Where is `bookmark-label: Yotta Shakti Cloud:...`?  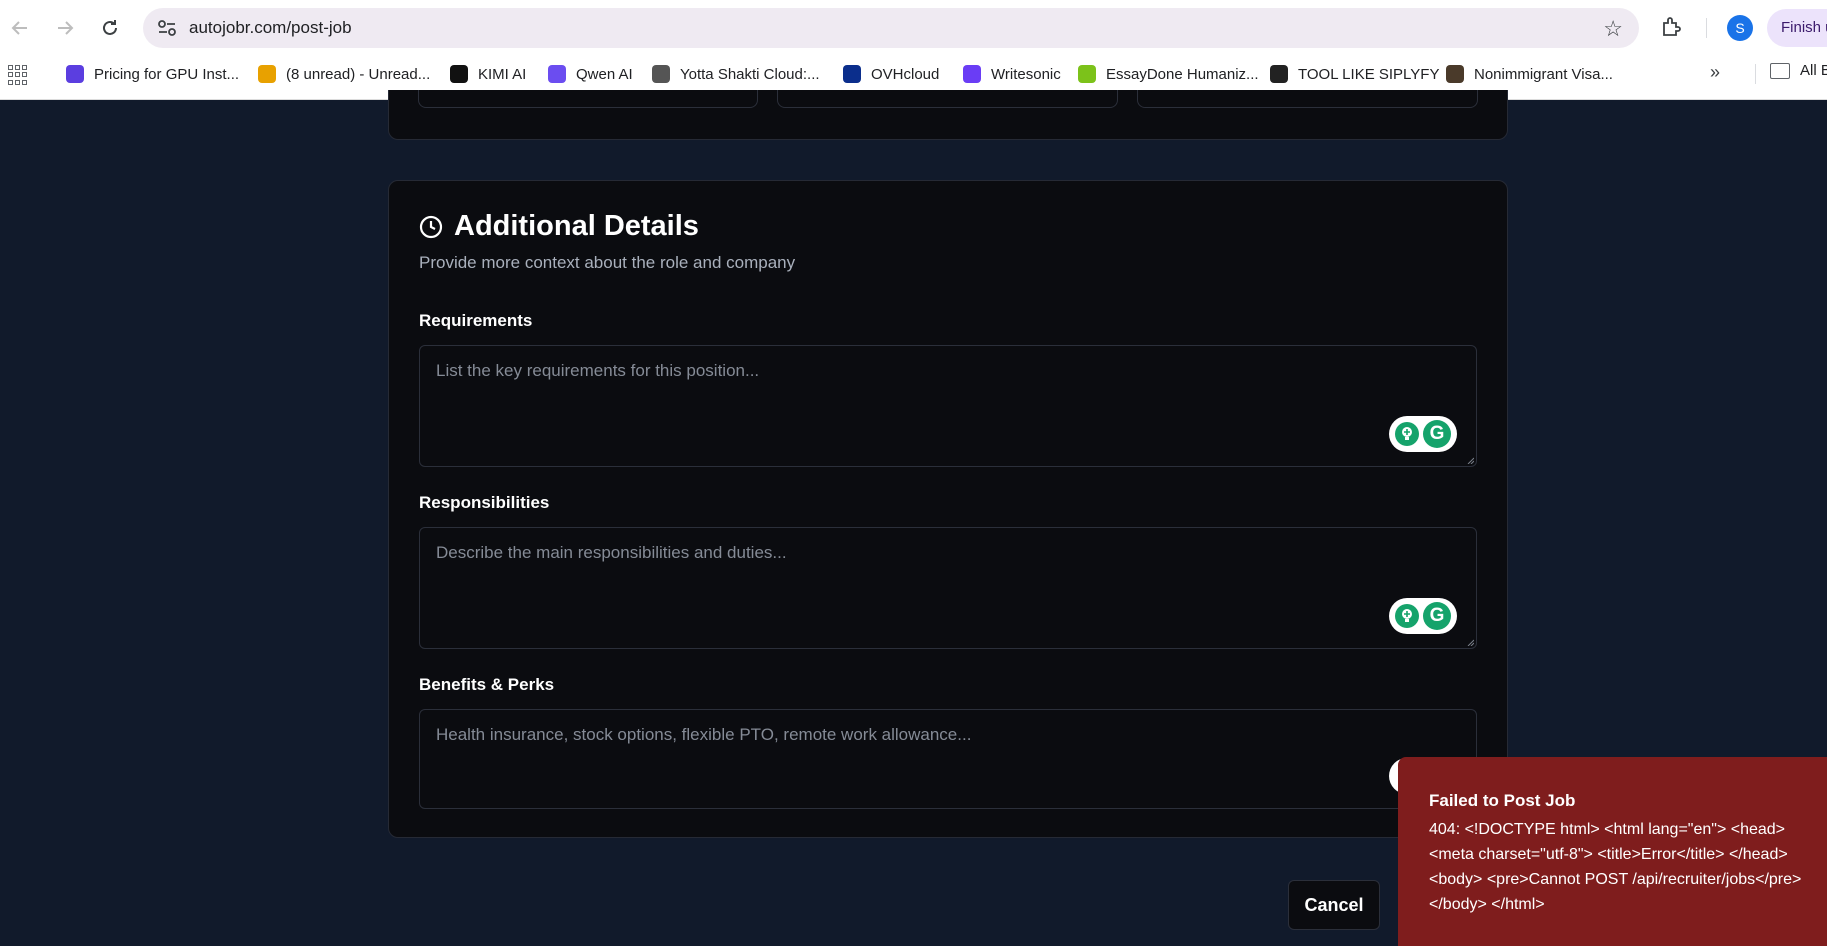 bookmark-label: Yotta Shakti Cloud:... is located at coordinates (750, 74).